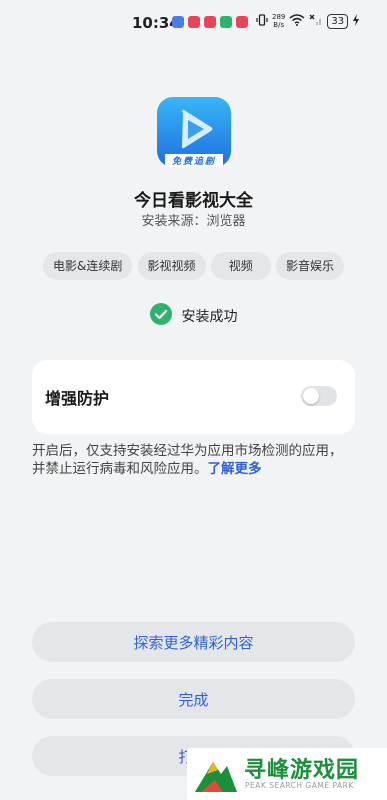 The image size is (387, 800). I want to click on app-name: 今日看影视大全, so click(193, 201).